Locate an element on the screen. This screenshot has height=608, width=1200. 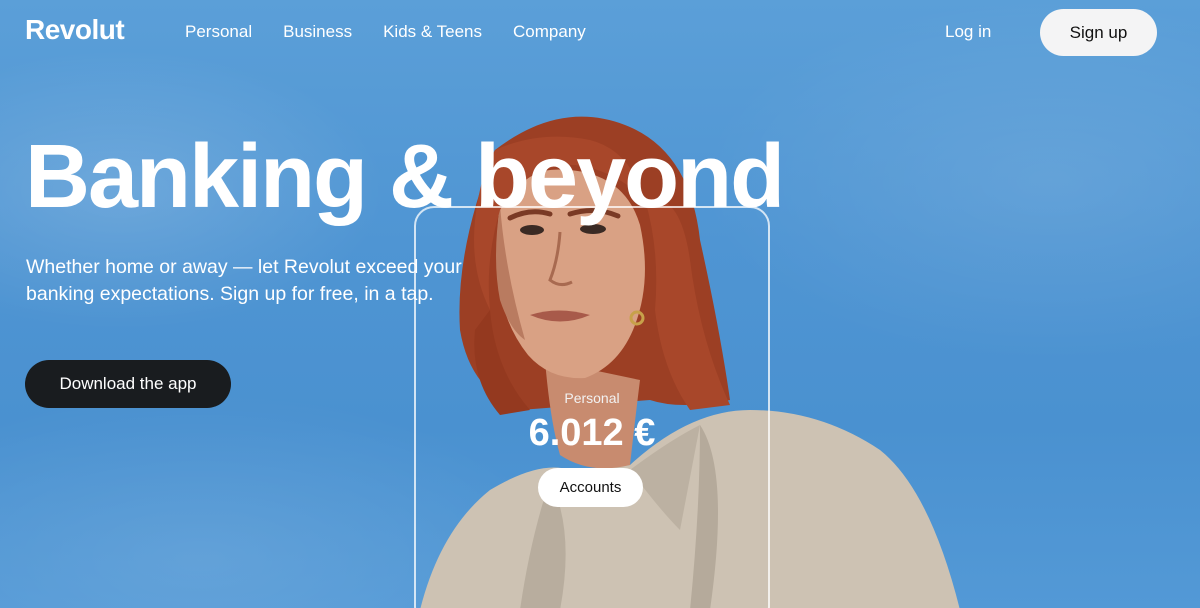
nav-link-business: Business is located at coordinates (317, 32).